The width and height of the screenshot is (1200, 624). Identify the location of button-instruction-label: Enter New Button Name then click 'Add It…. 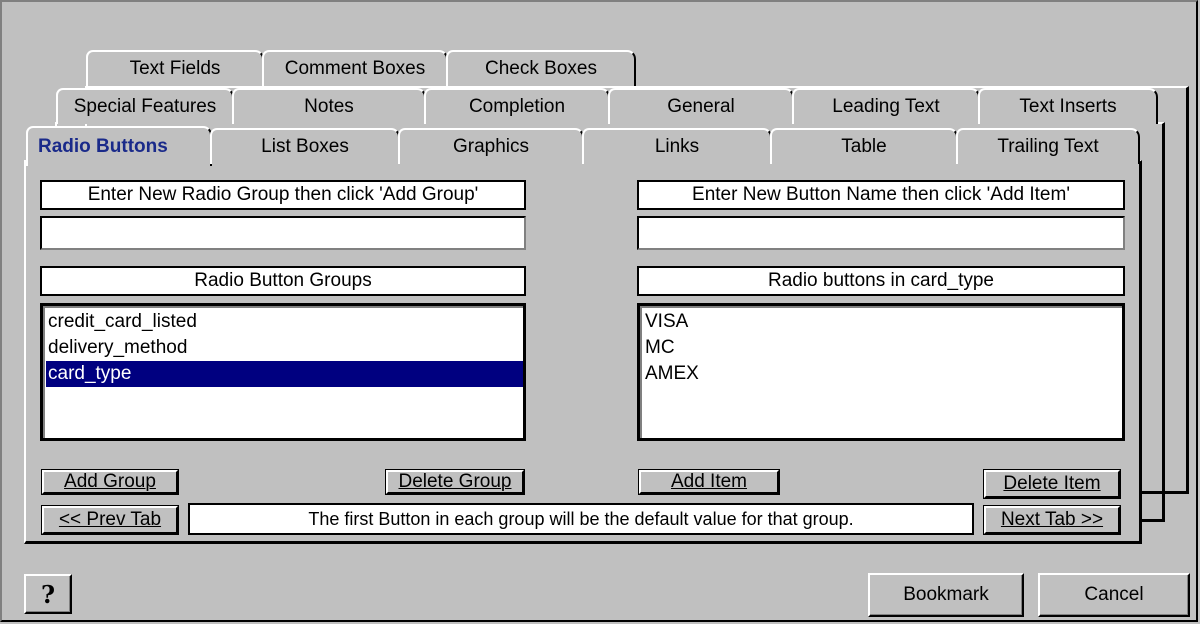
(881, 195).